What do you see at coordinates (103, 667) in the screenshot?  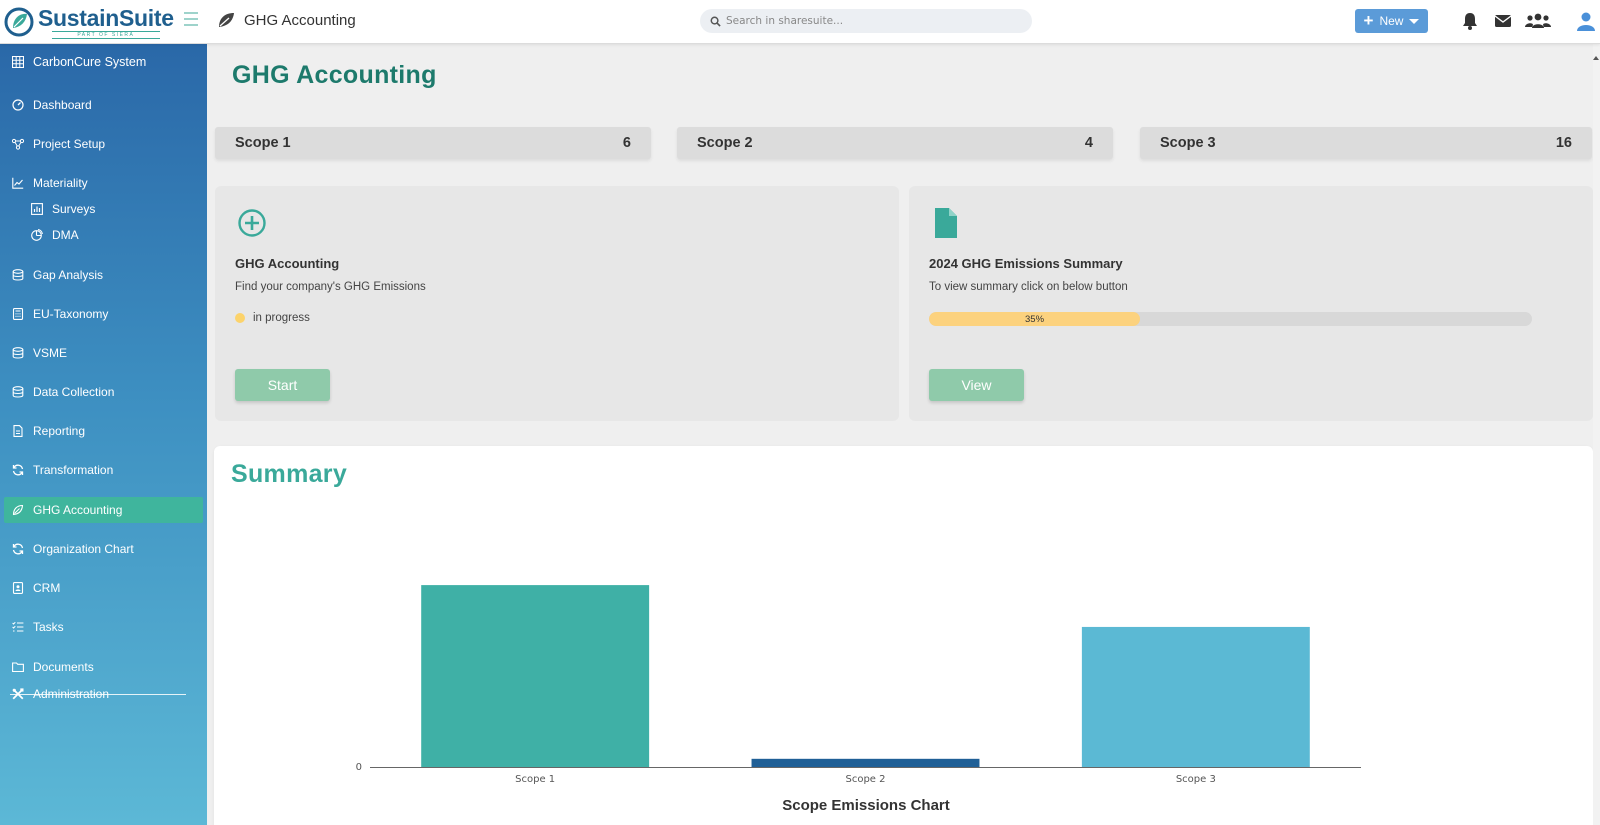 I see `sidebar-item-documents: Documents` at bounding box center [103, 667].